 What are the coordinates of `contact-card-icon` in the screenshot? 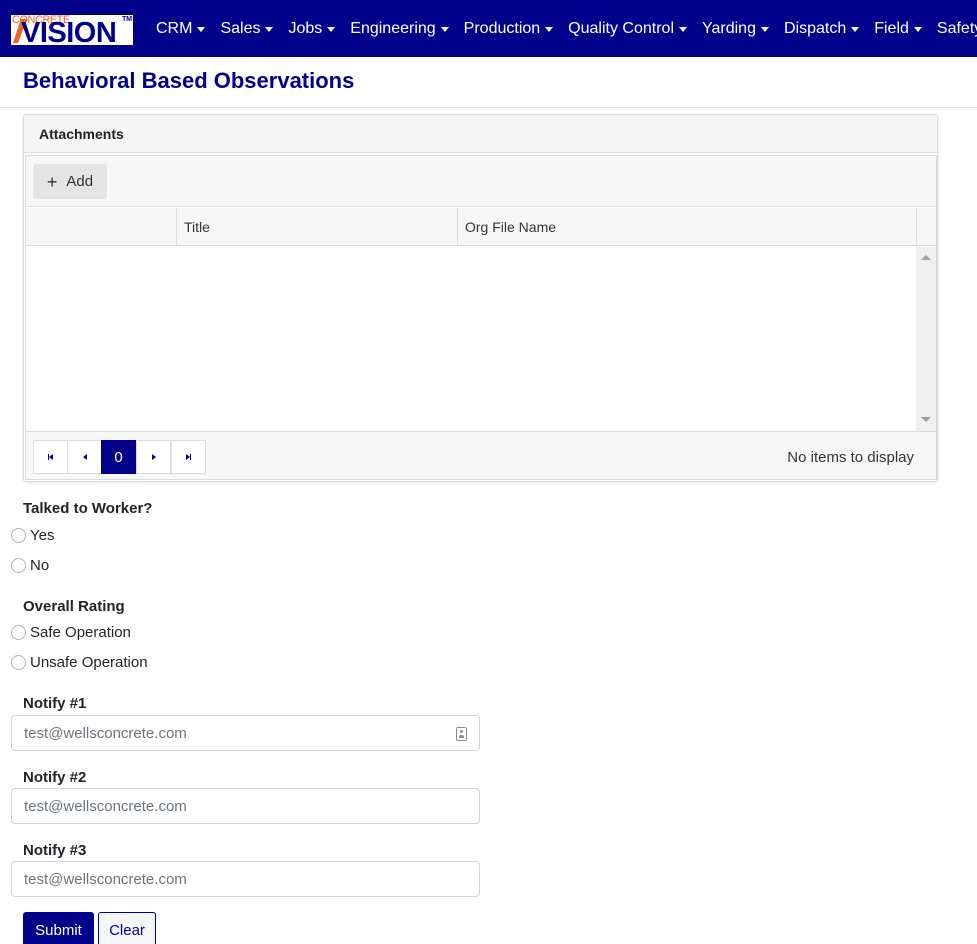 It's located at (461, 734).